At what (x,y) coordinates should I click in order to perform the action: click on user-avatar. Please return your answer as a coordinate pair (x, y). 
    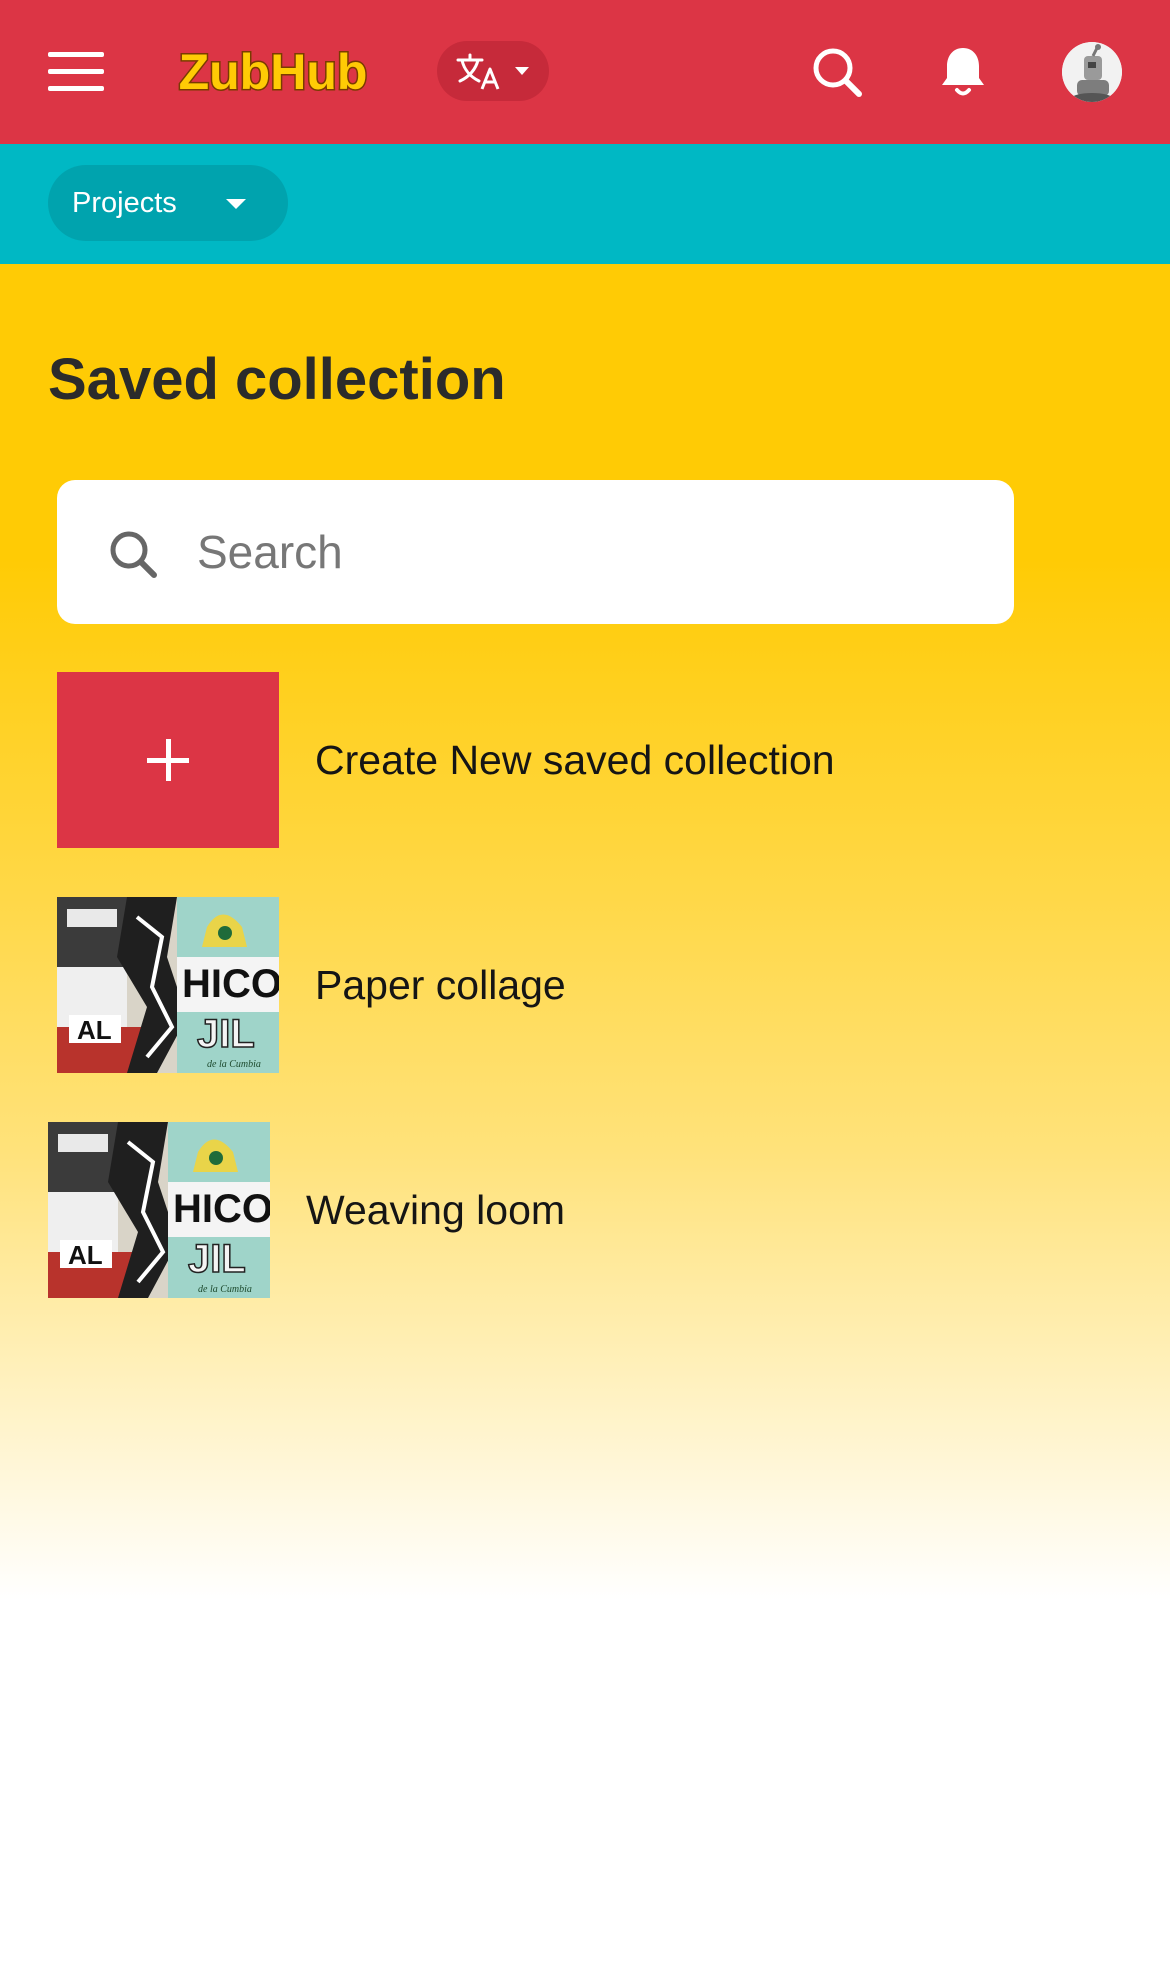
    Looking at the image, I should click on (1092, 72).